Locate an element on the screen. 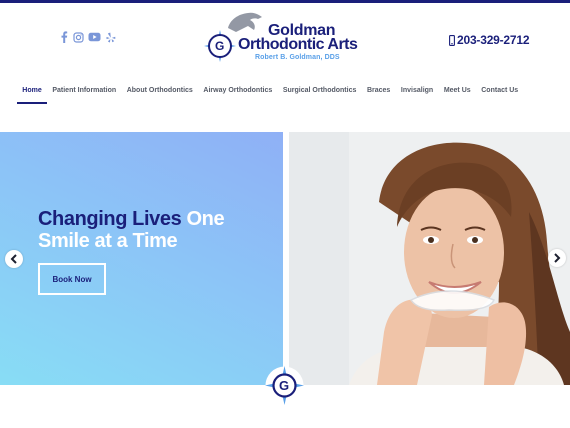  slider-prev-button is located at coordinates (14, 259).